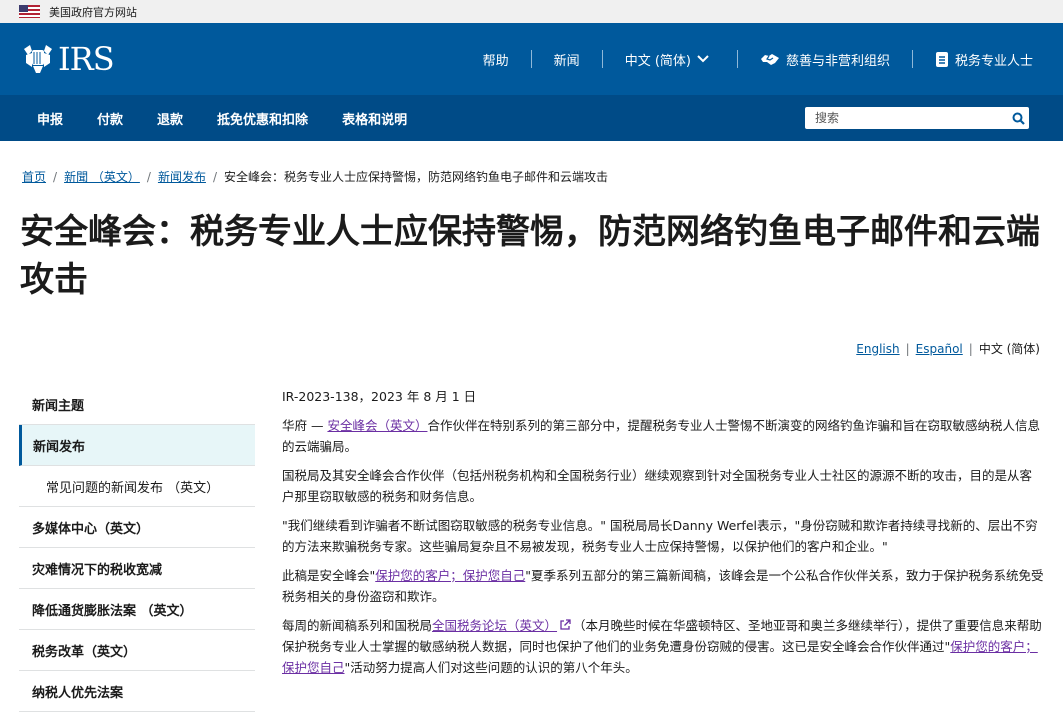  What do you see at coordinates (137, 445) in the screenshot?
I see `sidebar-item-news-releases: 新闻发布` at bounding box center [137, 445].